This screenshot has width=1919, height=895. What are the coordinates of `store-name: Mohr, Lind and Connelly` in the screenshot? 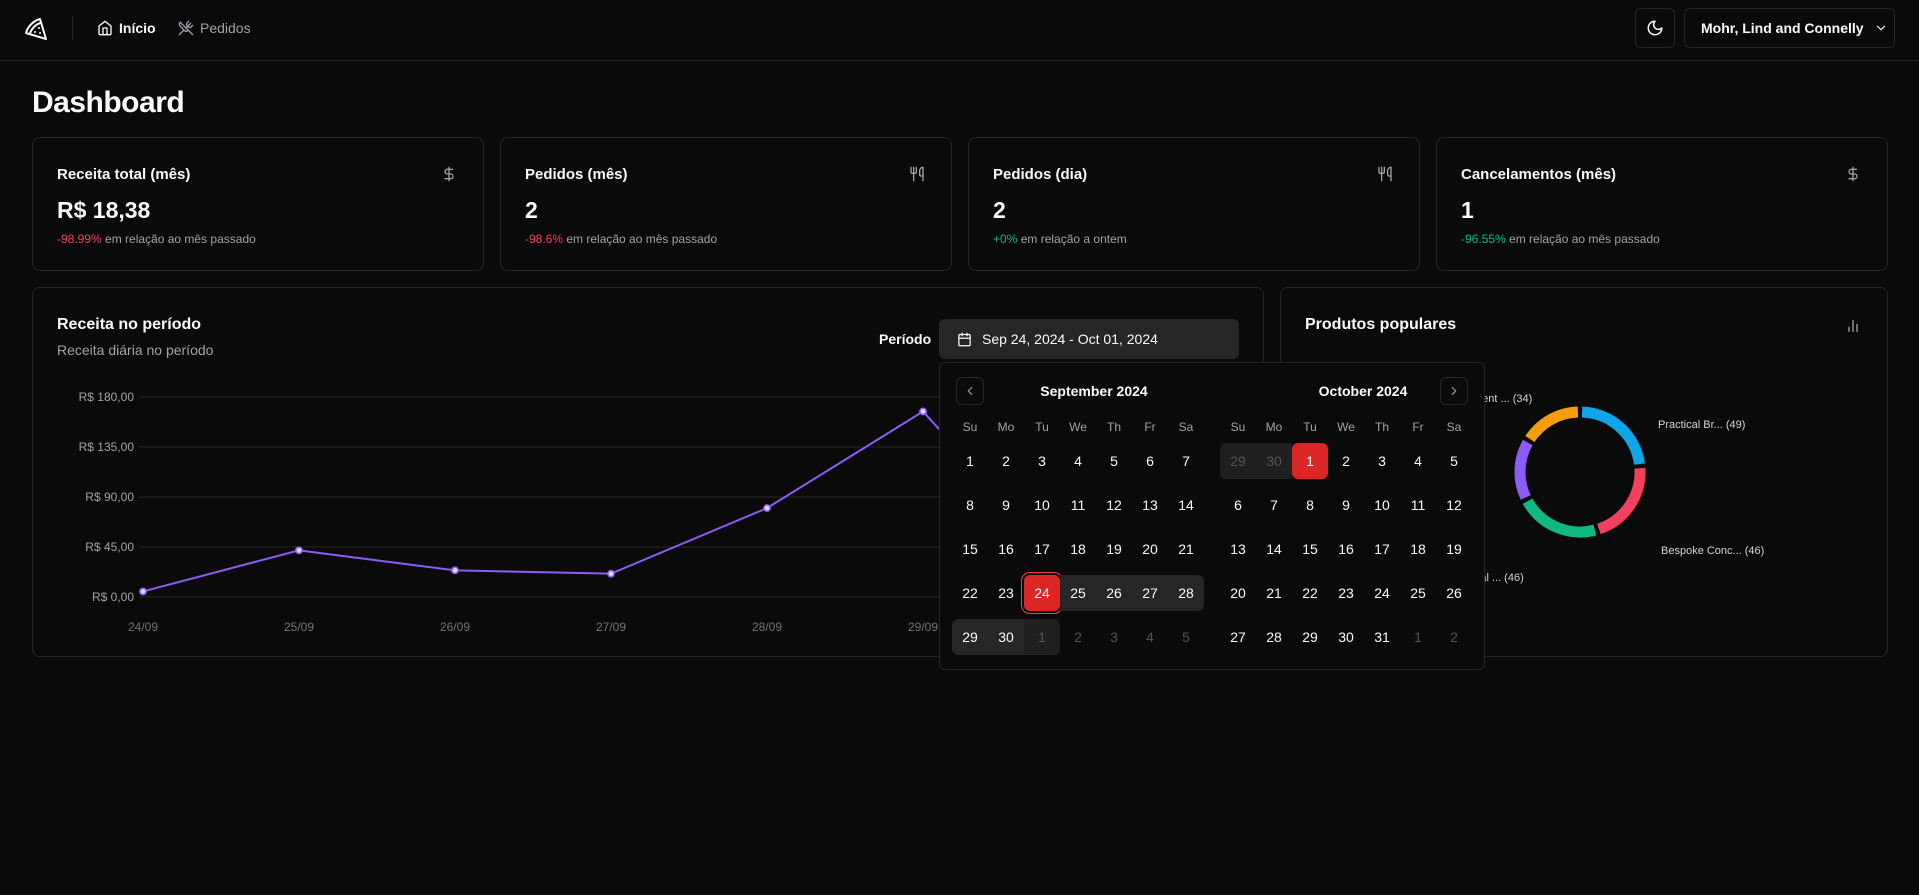 It's located at (1782, 28).